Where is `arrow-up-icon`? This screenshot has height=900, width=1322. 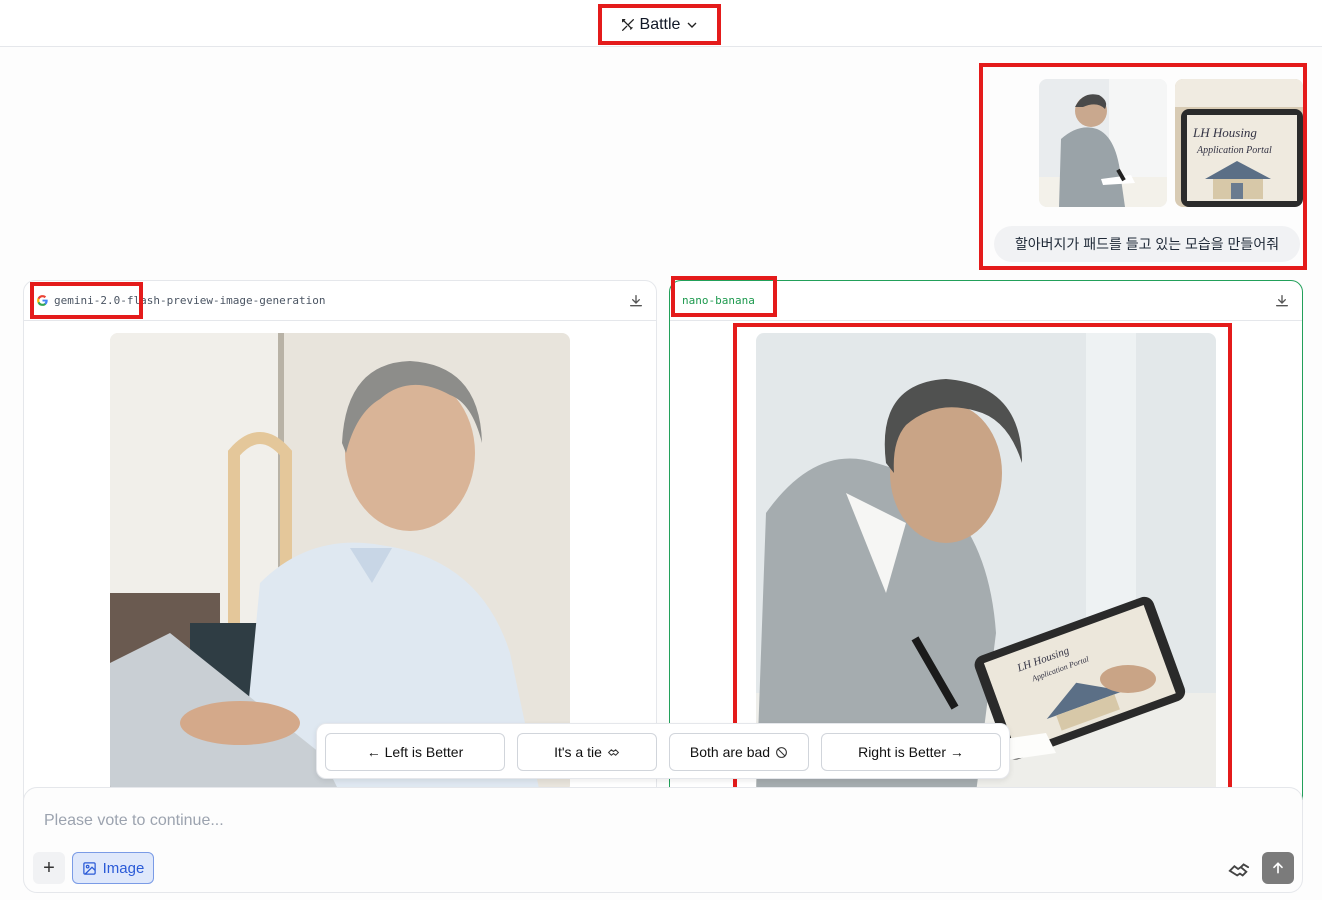 arrow-up-icon is located at coordinates (1278, 868).